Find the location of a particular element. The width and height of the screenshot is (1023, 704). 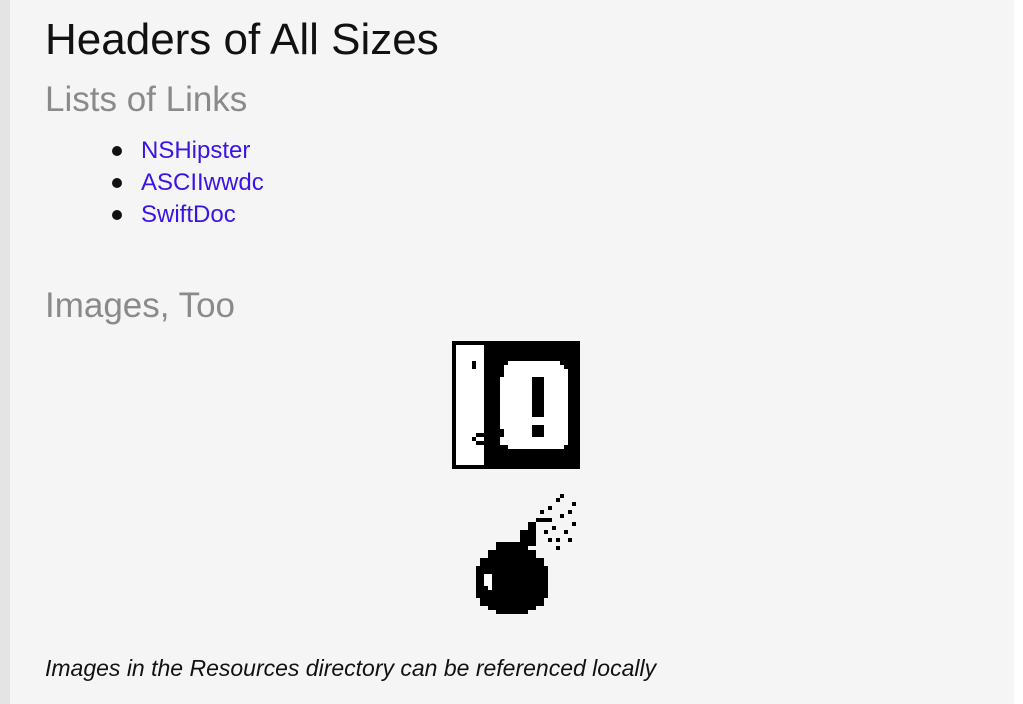

gutter is located at coordinates (5, 352).